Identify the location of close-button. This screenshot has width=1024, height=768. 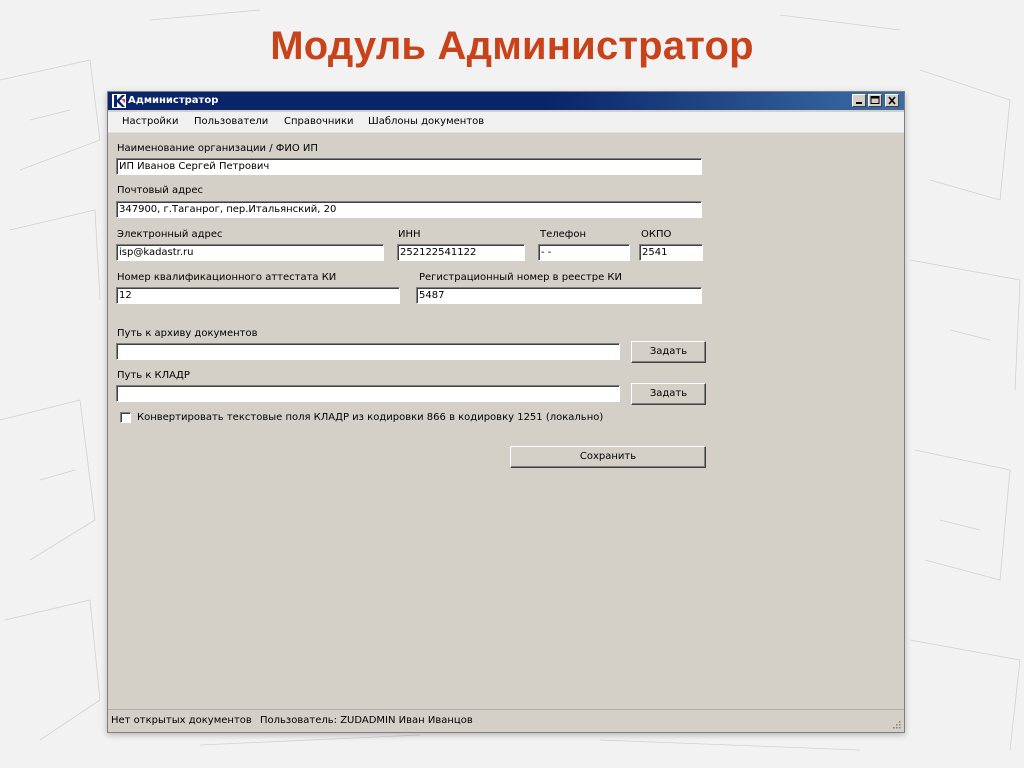
(892, 100).